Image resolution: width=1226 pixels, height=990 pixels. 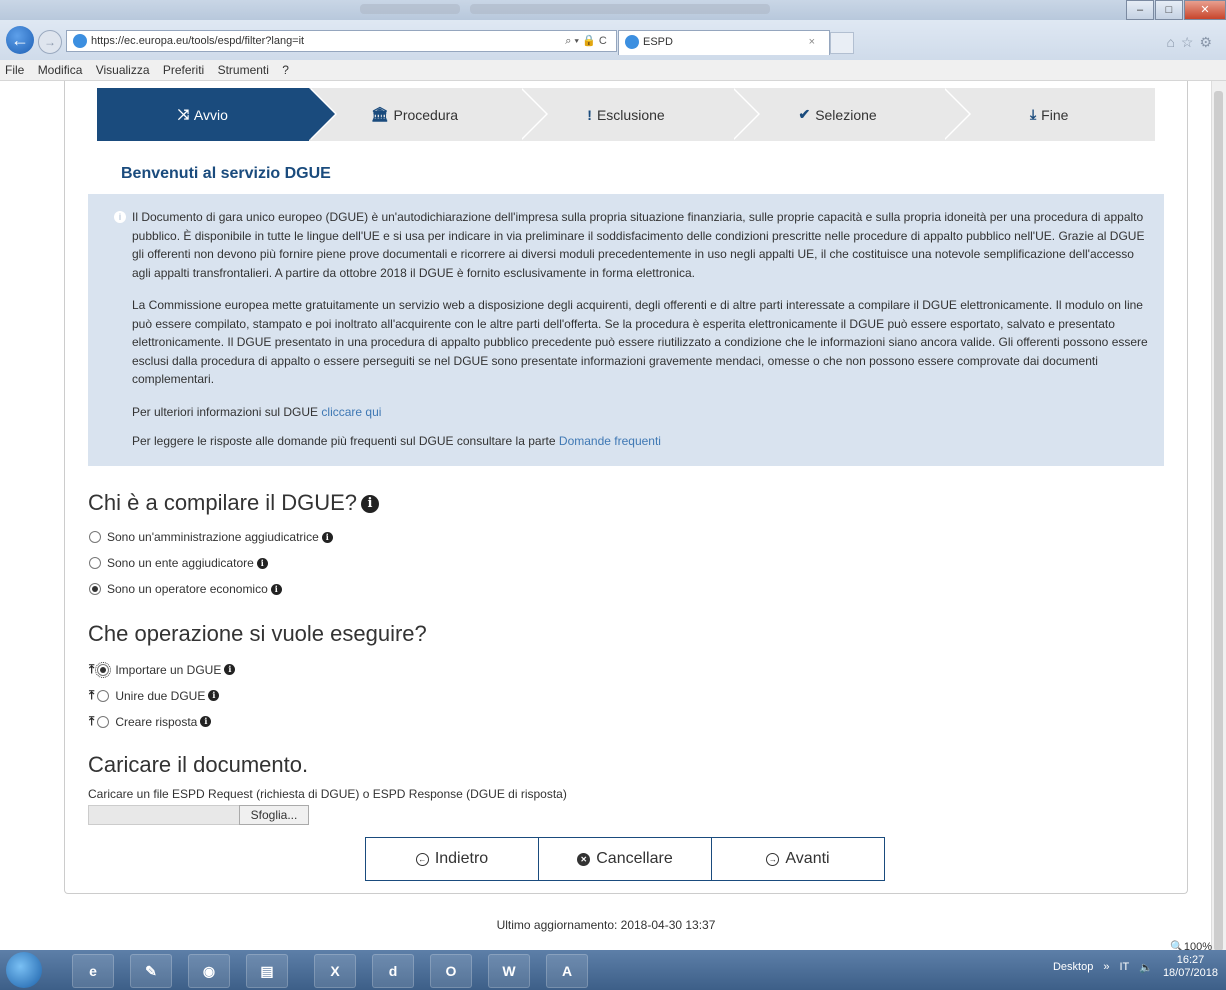 What do you see at coordinates (226, 173) in the screenshot?
I see `page-title: Benvenuti al servizio DGUE` at bounding box center [226, 173].